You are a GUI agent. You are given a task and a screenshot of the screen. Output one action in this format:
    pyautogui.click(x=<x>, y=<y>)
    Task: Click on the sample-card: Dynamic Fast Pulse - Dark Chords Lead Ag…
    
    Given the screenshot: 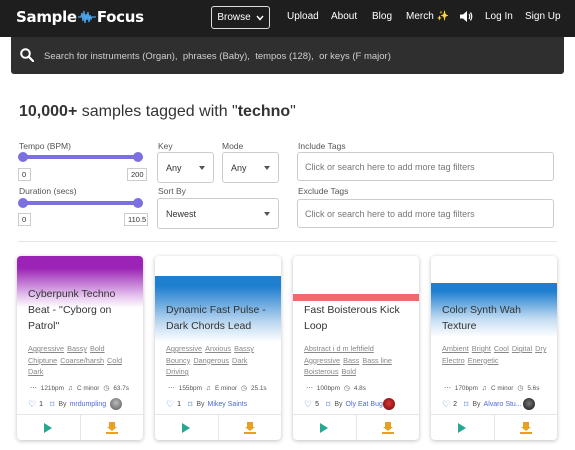 What is the action you would take?
    pyautogui.click(x=218, y=348)
    